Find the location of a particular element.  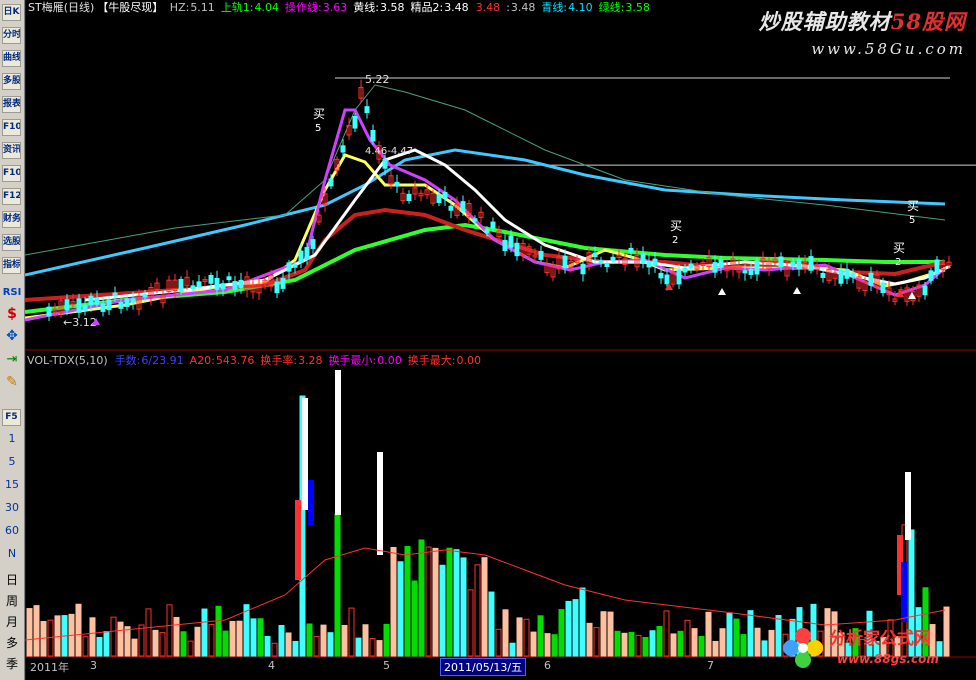

period-button: 1 is located at coordinates (12, 438).